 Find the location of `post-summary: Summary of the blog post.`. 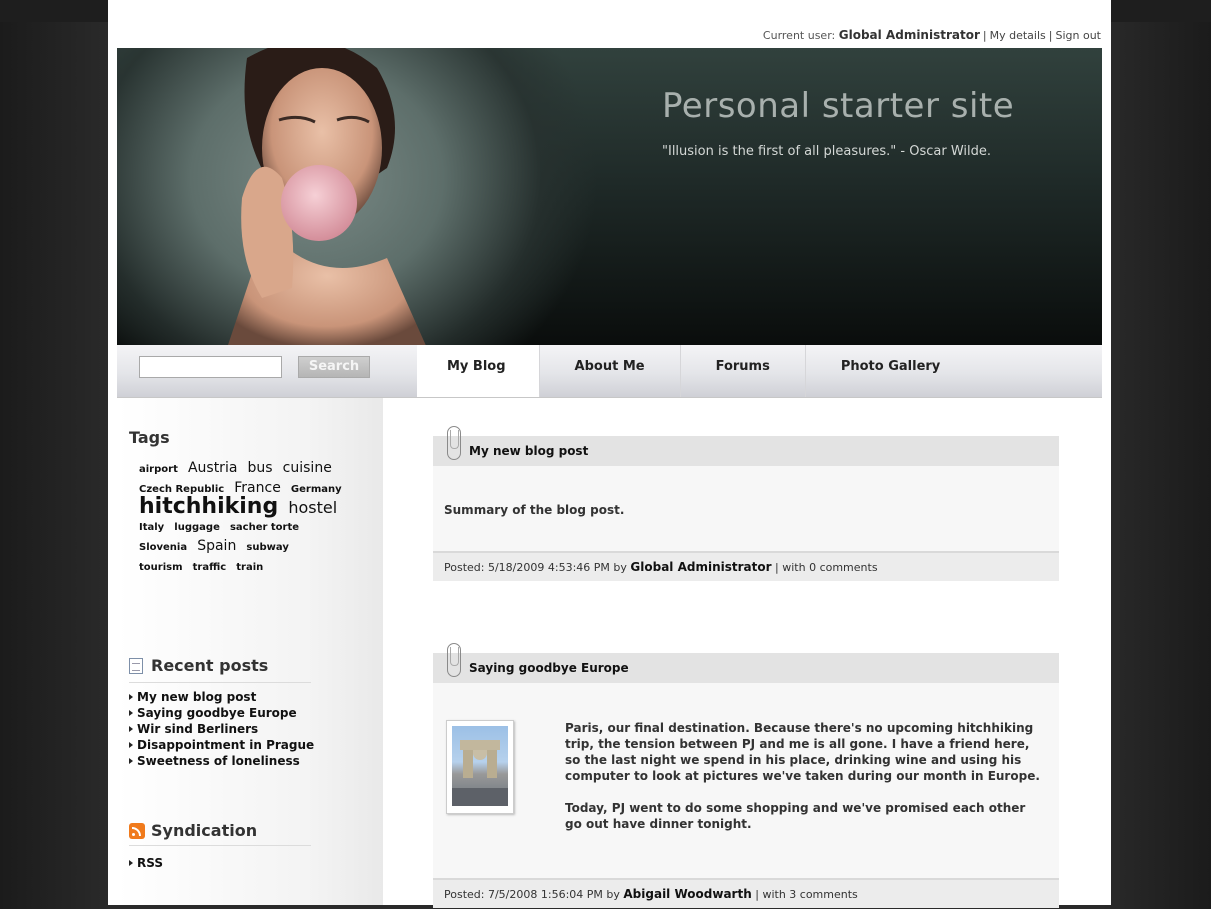

post-summary: Summary of the blog post. is located at coordinates (534, 510).